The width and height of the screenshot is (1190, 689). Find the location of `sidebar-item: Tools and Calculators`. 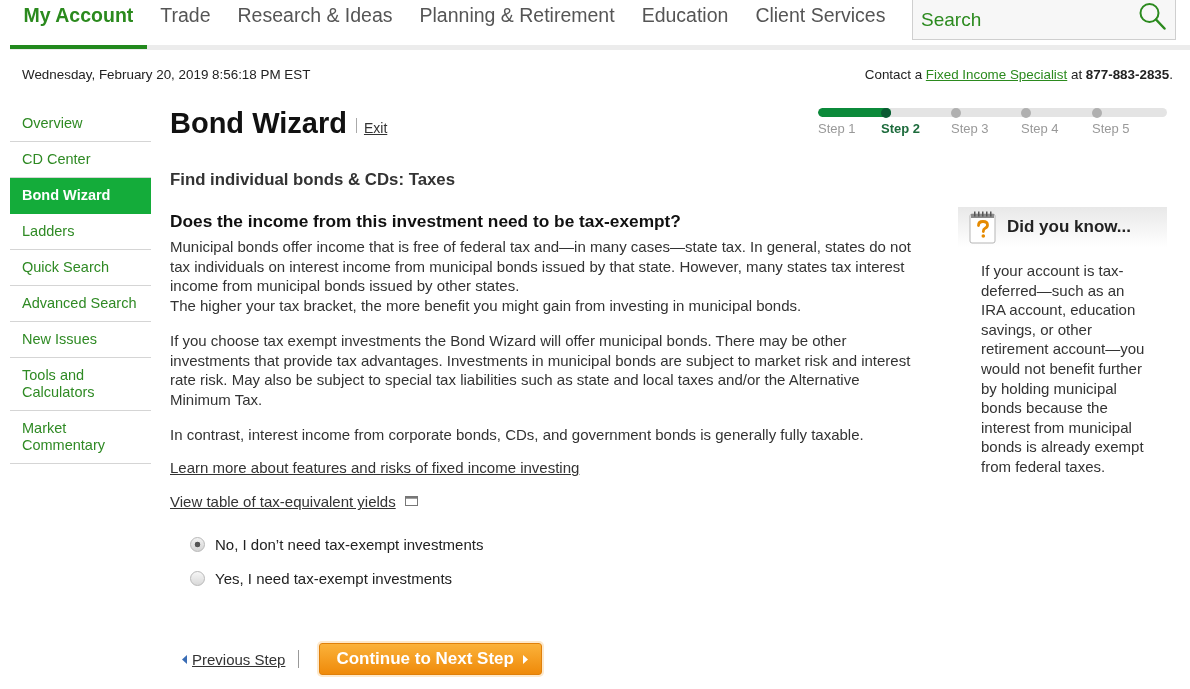

sidebar-item: Tools and Calculators is located at coordinates (80, 384).